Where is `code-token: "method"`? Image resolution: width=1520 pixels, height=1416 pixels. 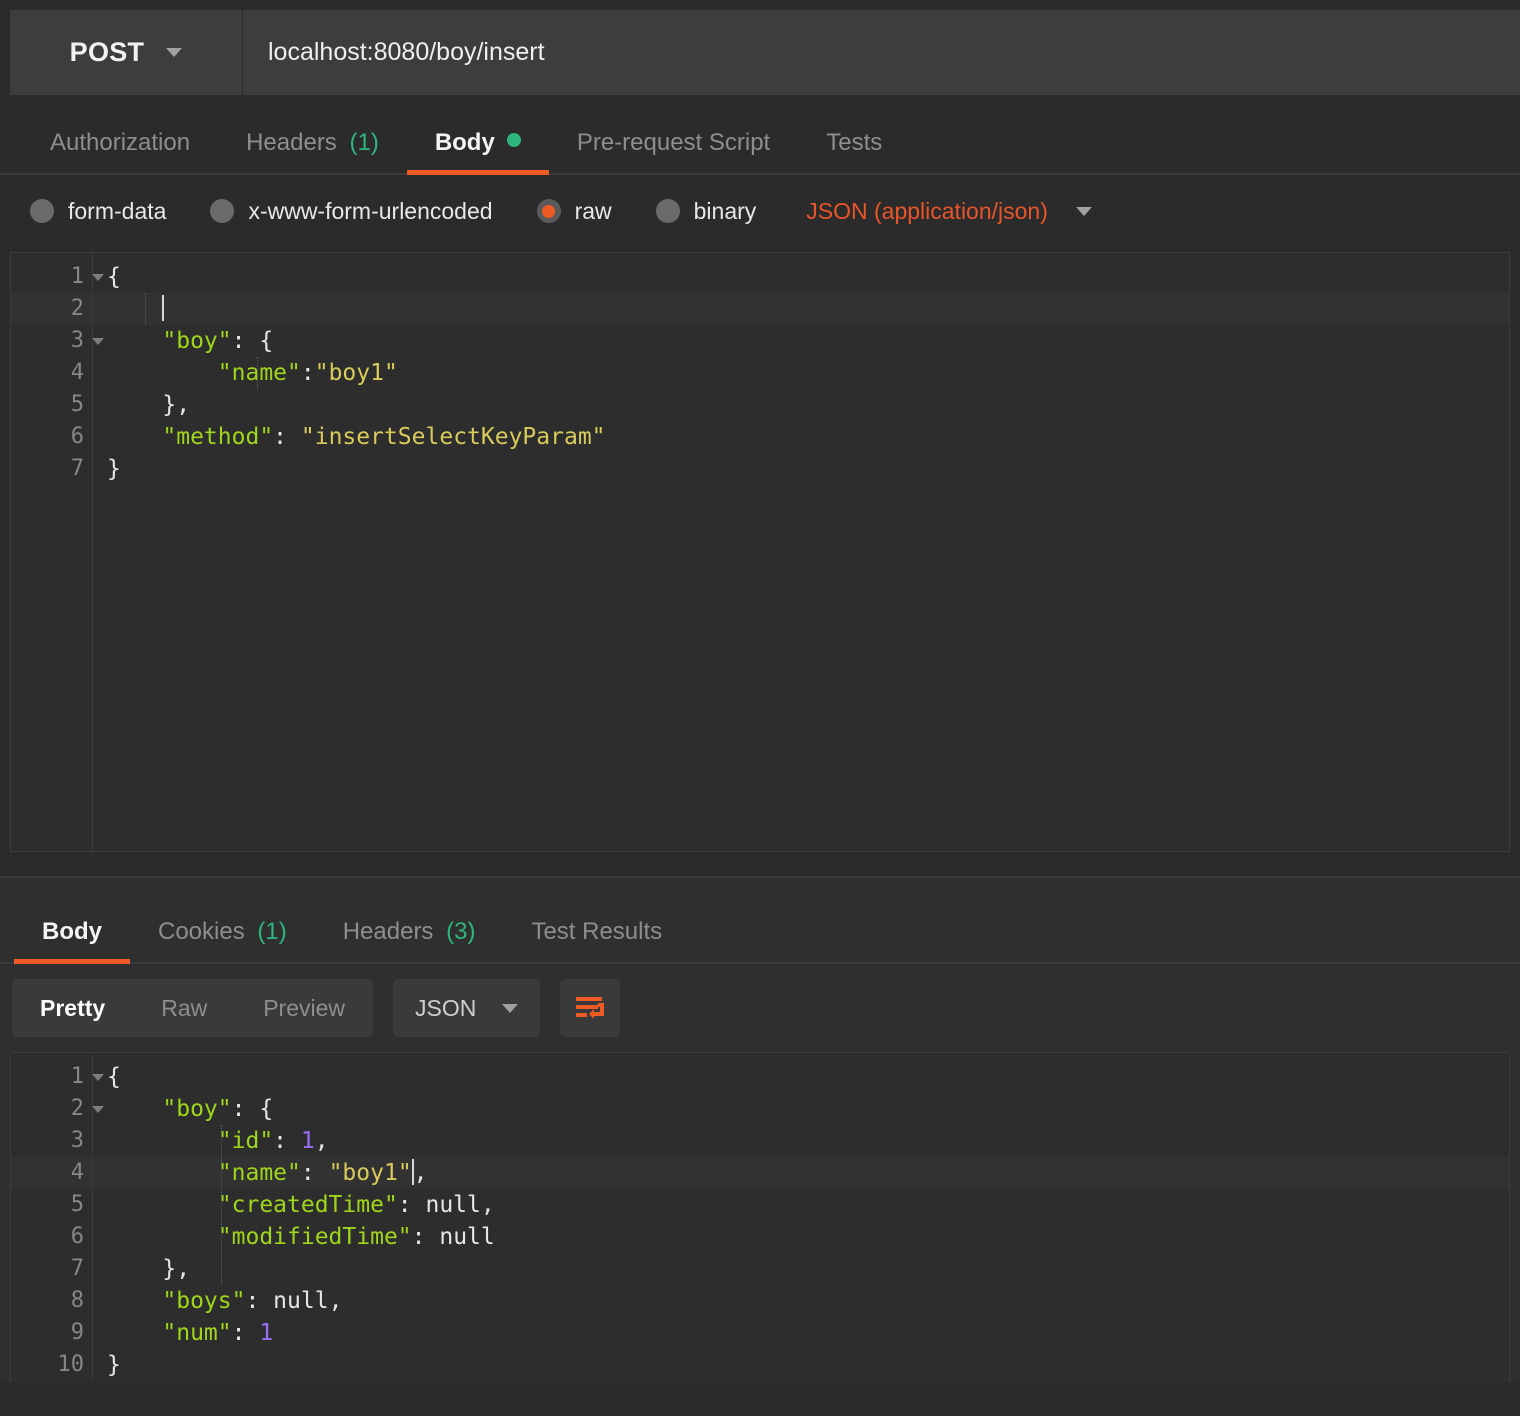 code-token: "method" is located at coordinates (218, 437).